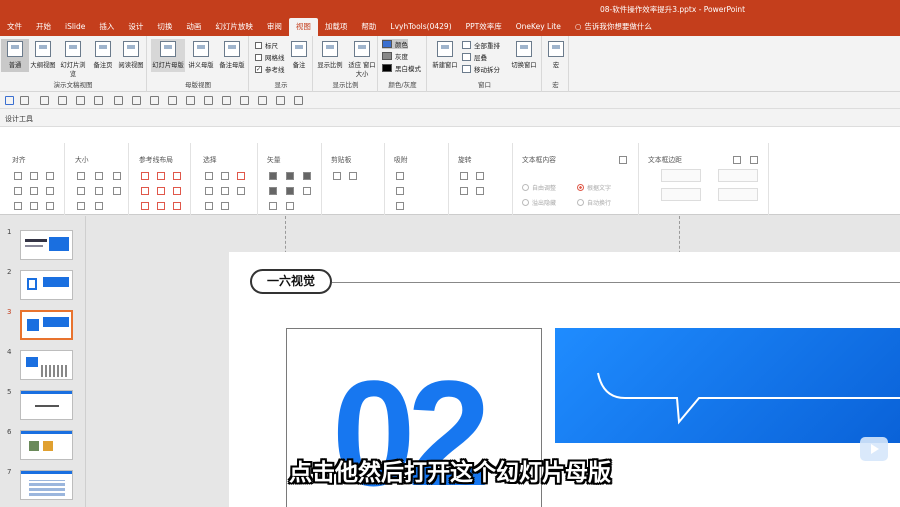  What do you see at coordinates (9, 100) in the screenshot?
I see `save-icon` at bounding box center [9, 100].